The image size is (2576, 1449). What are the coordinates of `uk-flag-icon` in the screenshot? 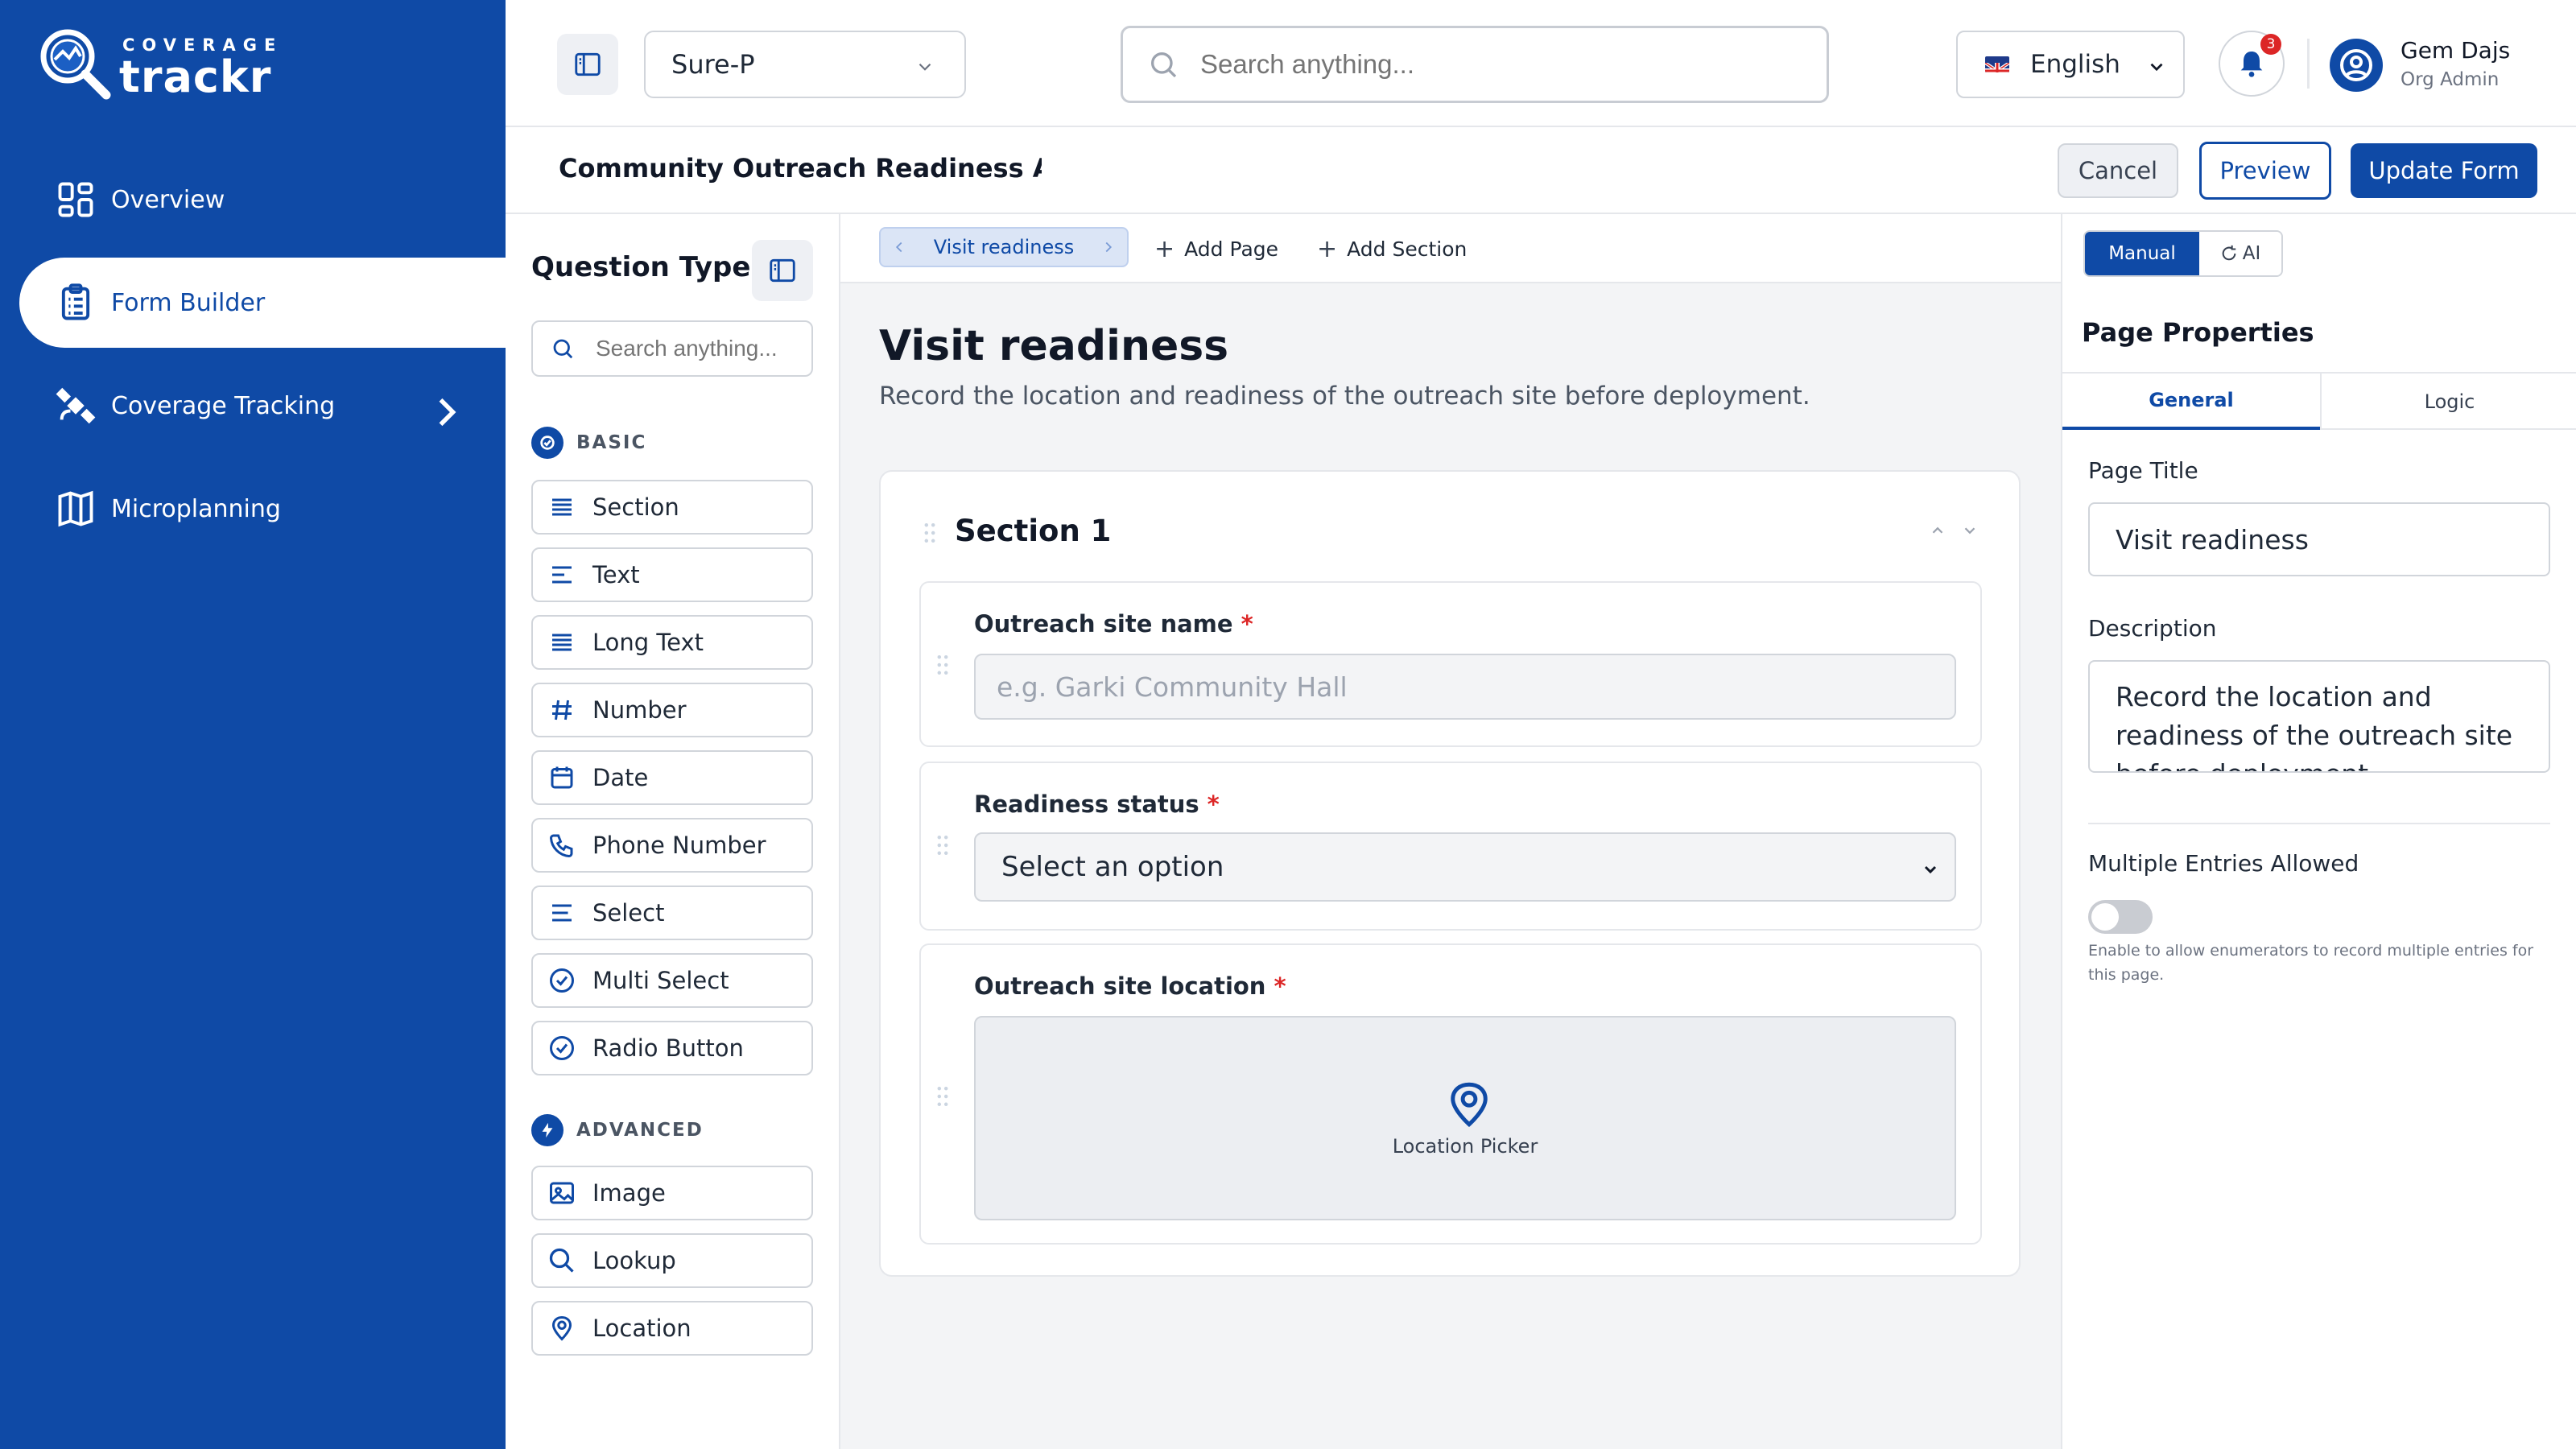 It's located at (1997, 64).